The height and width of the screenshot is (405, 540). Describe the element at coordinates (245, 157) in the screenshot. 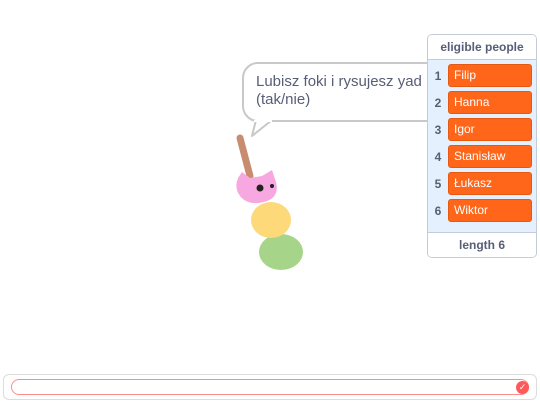

I see `stick-icon` at that location.